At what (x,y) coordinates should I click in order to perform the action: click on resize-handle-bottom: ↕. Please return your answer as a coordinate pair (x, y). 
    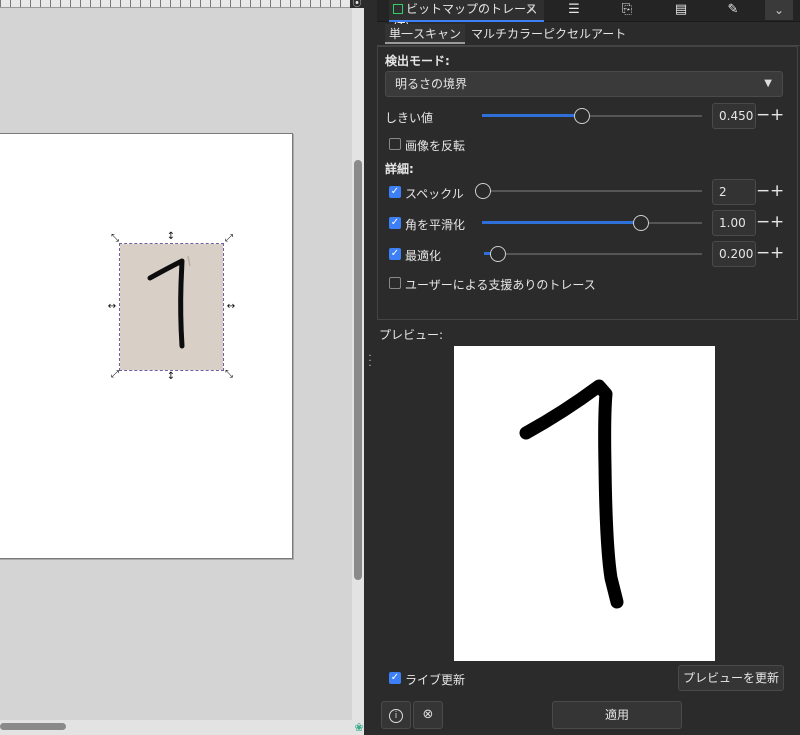
    Looking at the image, I should click on (171, 377).